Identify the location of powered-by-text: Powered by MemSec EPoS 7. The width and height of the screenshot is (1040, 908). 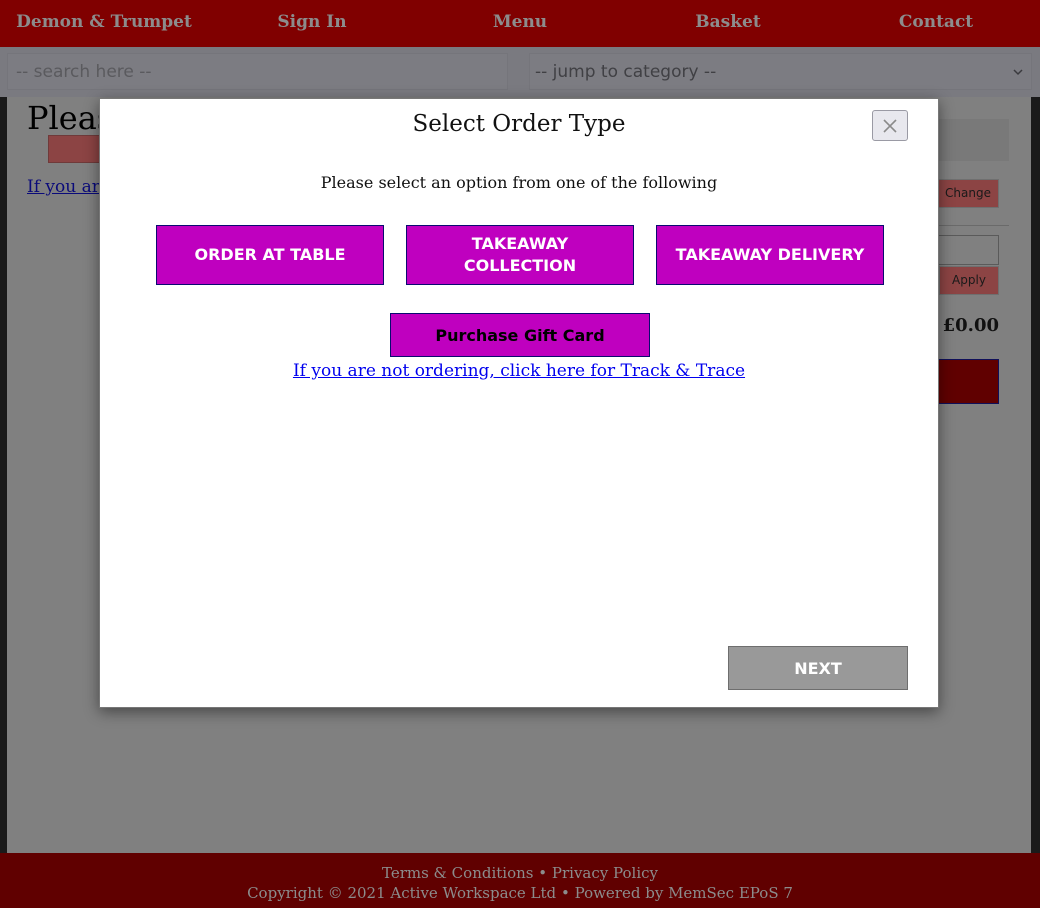
(683, 893).